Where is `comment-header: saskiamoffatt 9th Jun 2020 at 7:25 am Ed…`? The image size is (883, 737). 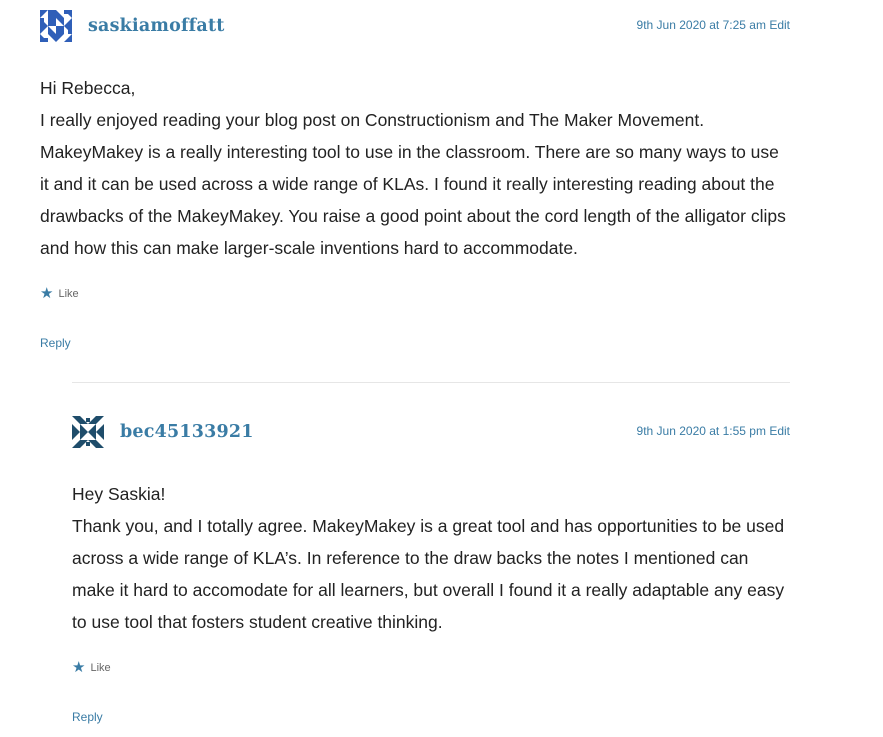 comment-header: saskiamoffatt 9th Jun 2020 at 7:25 am Ed… is located at coordinates (415, 26).